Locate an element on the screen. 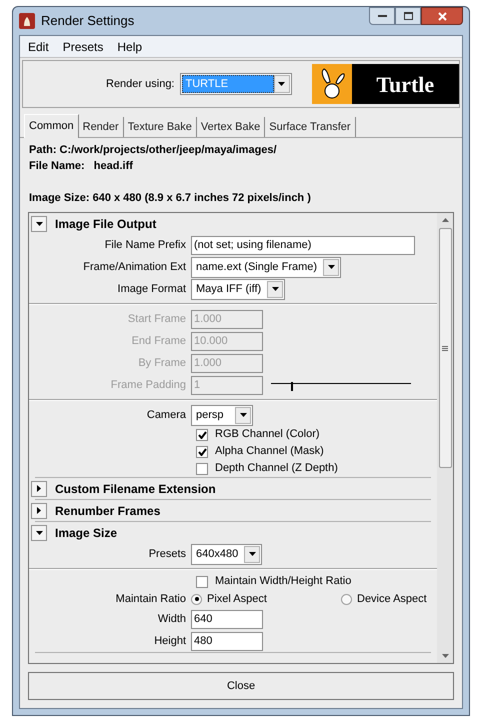  maximize-button is located at coordinates (408, 16).